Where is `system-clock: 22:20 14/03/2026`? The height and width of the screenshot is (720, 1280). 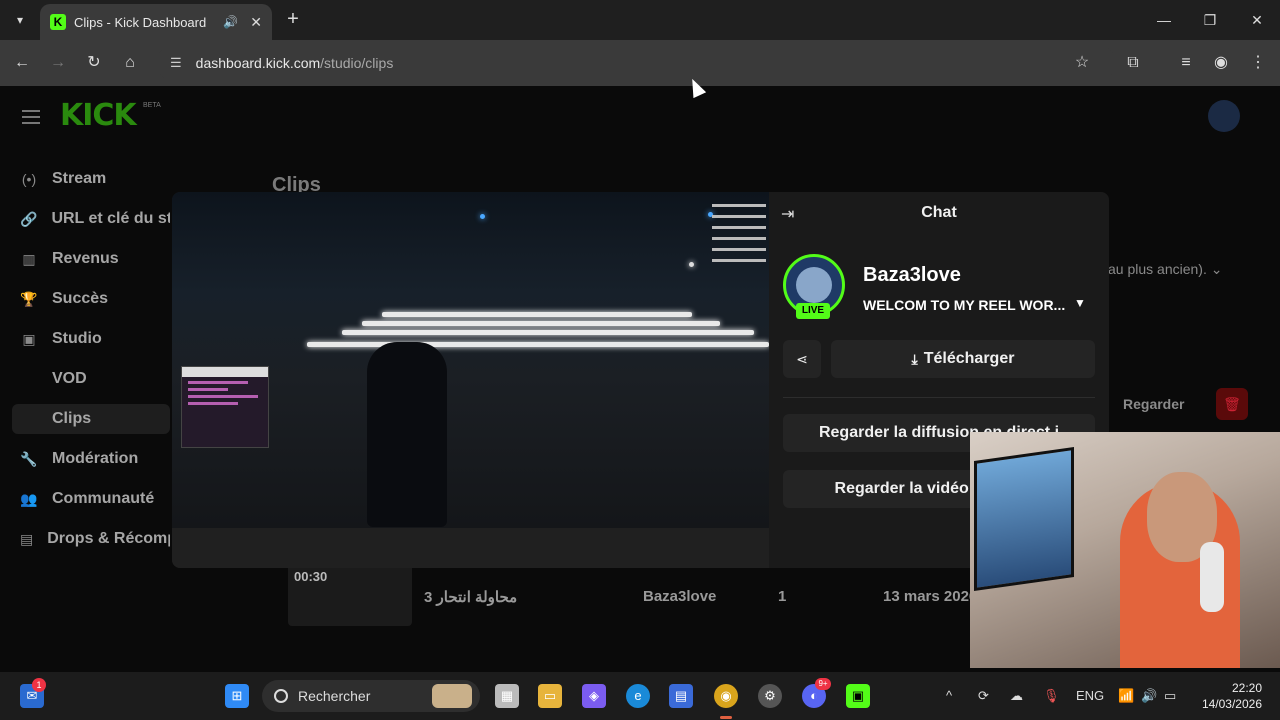
system-clock: 22:20 14/03/2026 is located at coordinates (1230, 696).